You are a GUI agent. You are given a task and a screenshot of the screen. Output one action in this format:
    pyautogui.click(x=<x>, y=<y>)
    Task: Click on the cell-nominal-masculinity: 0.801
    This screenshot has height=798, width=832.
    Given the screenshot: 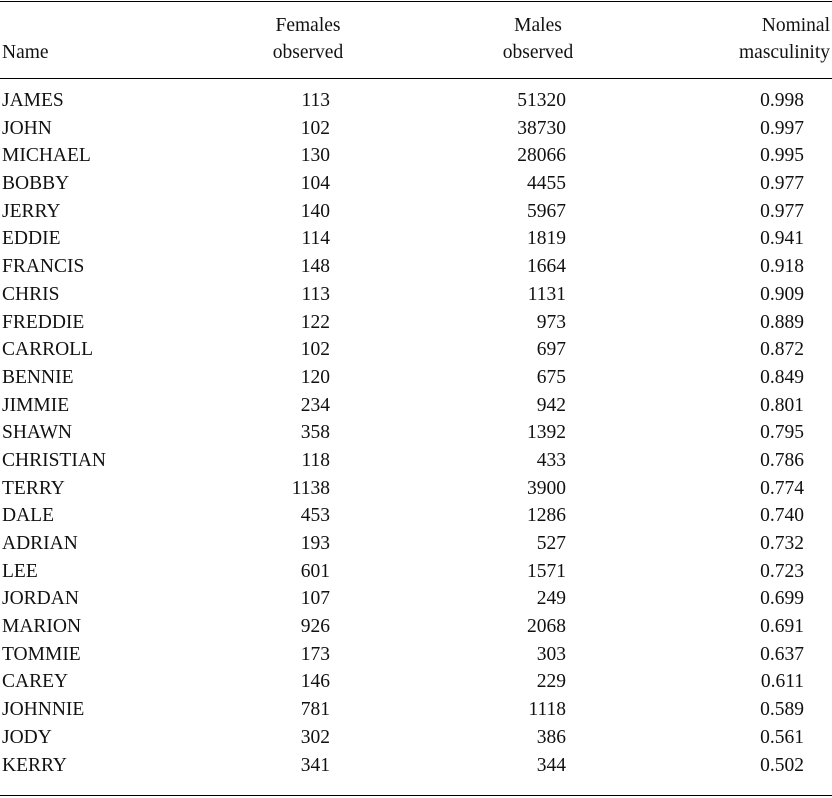 What is the action you would take?
    pyautogui.click(x=782, y=405)
    